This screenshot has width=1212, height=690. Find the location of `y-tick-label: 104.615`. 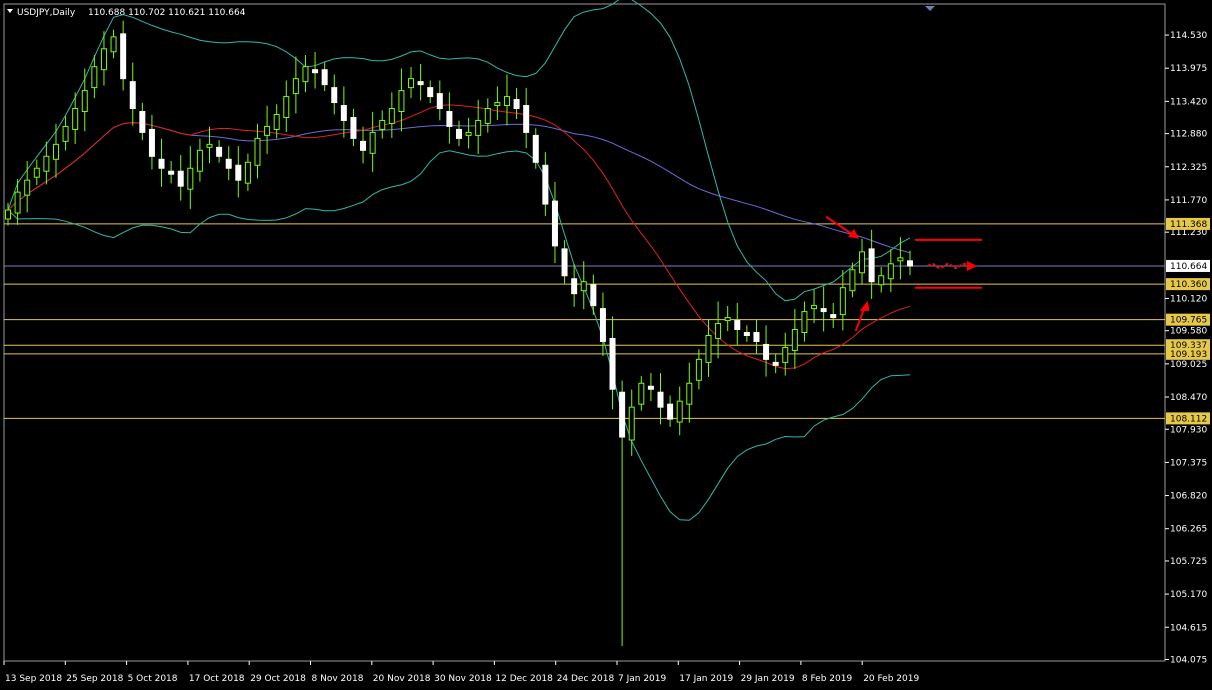

y-tick-label: 104.615 is located at coordinates (1188, 628).